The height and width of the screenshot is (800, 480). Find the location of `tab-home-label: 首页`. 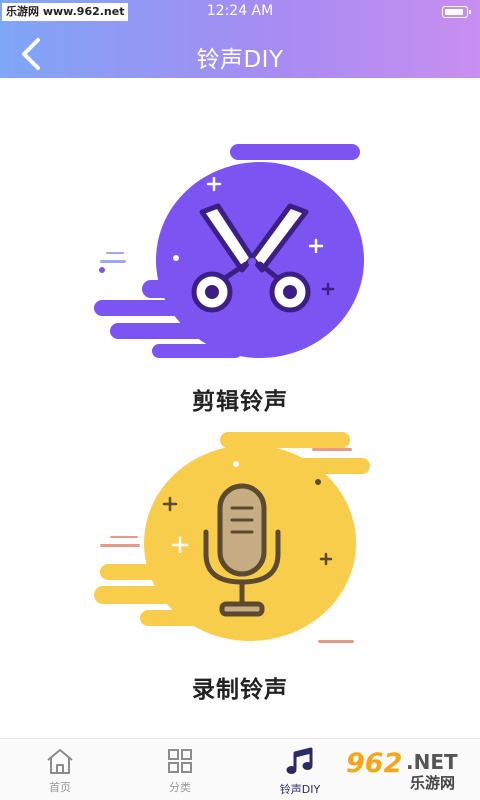

tab-home-label: 首页 is located at coordinates (60, 787).